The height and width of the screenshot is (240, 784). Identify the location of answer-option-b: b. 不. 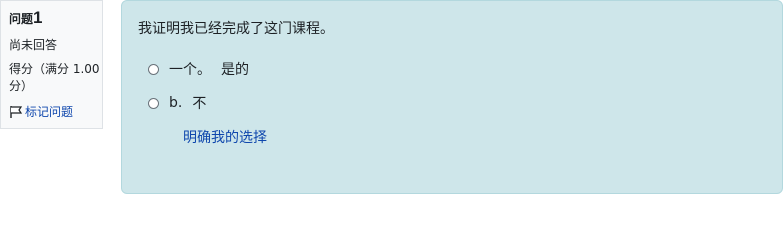
(452, 103).